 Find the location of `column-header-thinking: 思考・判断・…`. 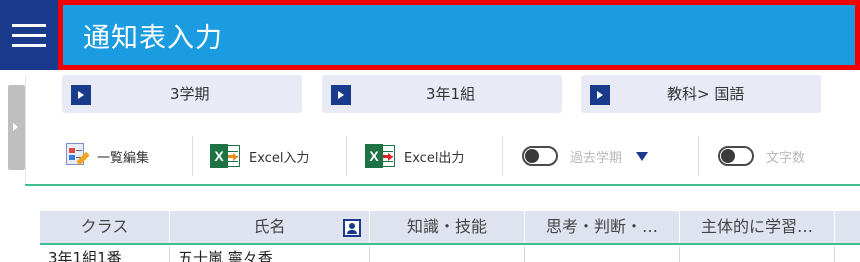

column-header-thinking: 思考・判断・… is located at coordinates (602, 227).